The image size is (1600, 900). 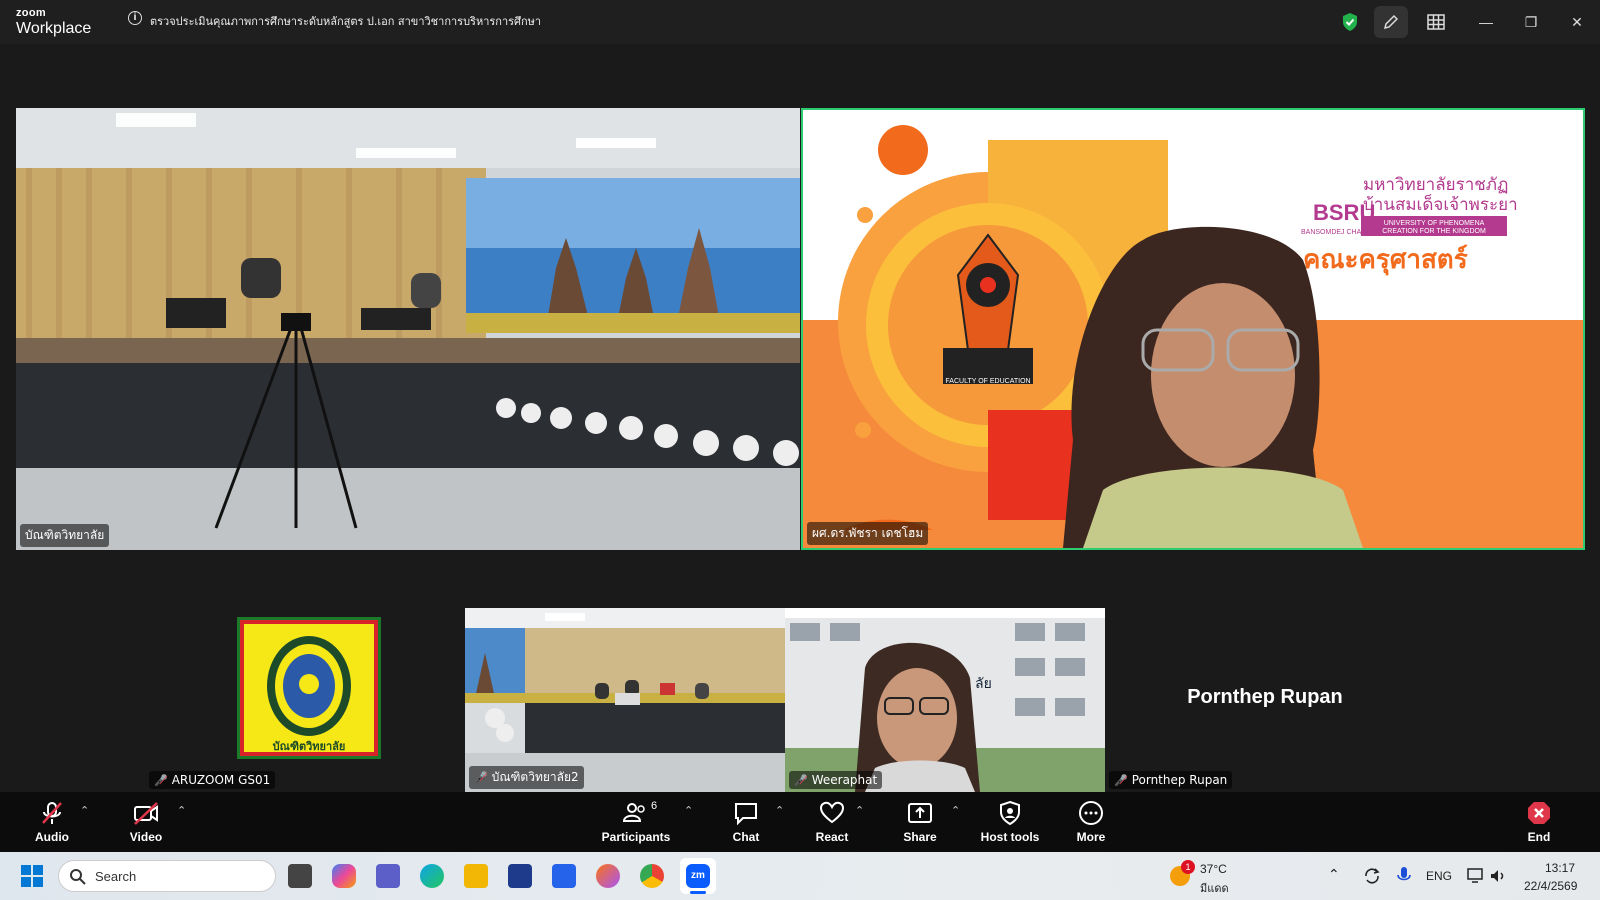 I want to click on slide-faculty: คณะครุศาสตร์, so click(x=1385, y=260).